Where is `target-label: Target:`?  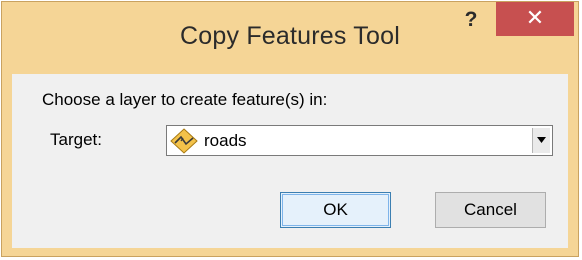
target-label: Target: is located at coordinates (76, 139).